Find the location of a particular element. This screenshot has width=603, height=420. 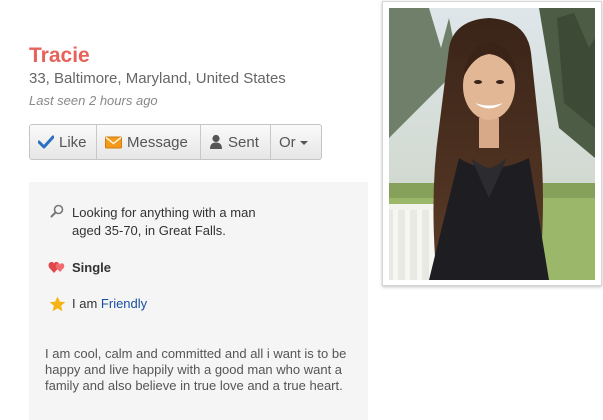

sent-button: Sent is located at coordinates (236, 142).